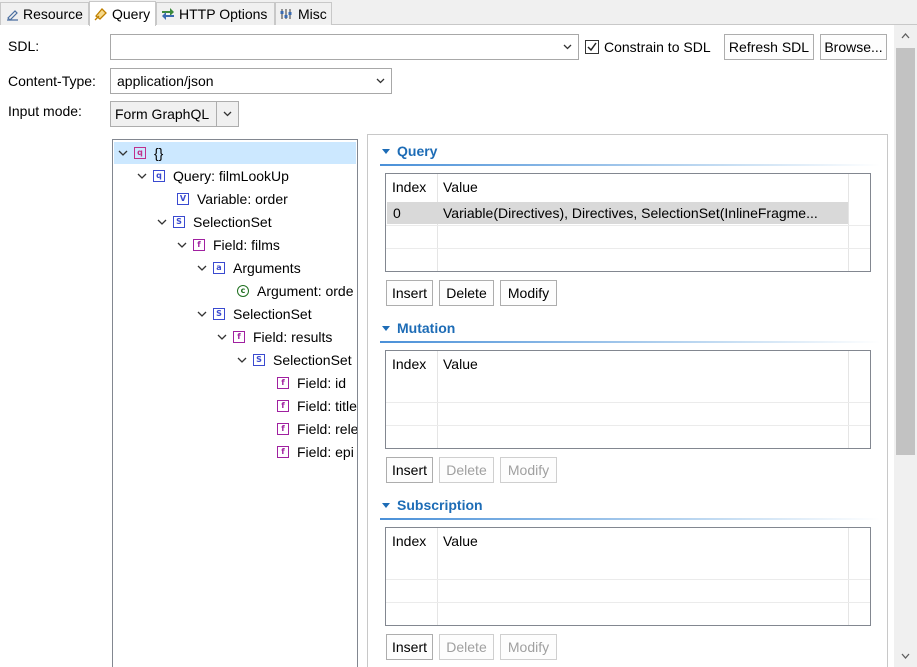 This screenshot has width=917, height=667. What do you see at coordinates (242, 199) in the screenshot?
I see `tree-node-label: Variable: order` at bounding box center [242, 199].